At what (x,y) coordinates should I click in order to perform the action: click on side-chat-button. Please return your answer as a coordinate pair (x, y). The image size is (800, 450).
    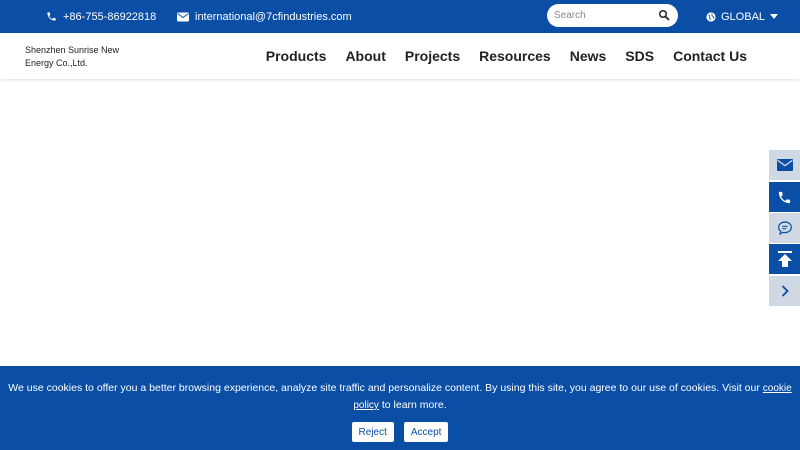
    Looking at the image, I should click on (784, 228).